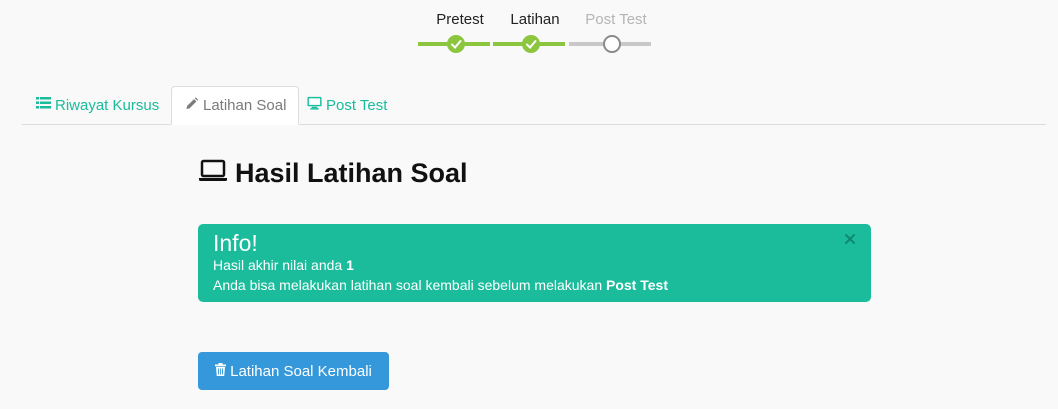 Image resolution: width=1058 pixels, height=409 pixels. I want to click on page-title: Hasil Latihan Soal, so click(333, 173).